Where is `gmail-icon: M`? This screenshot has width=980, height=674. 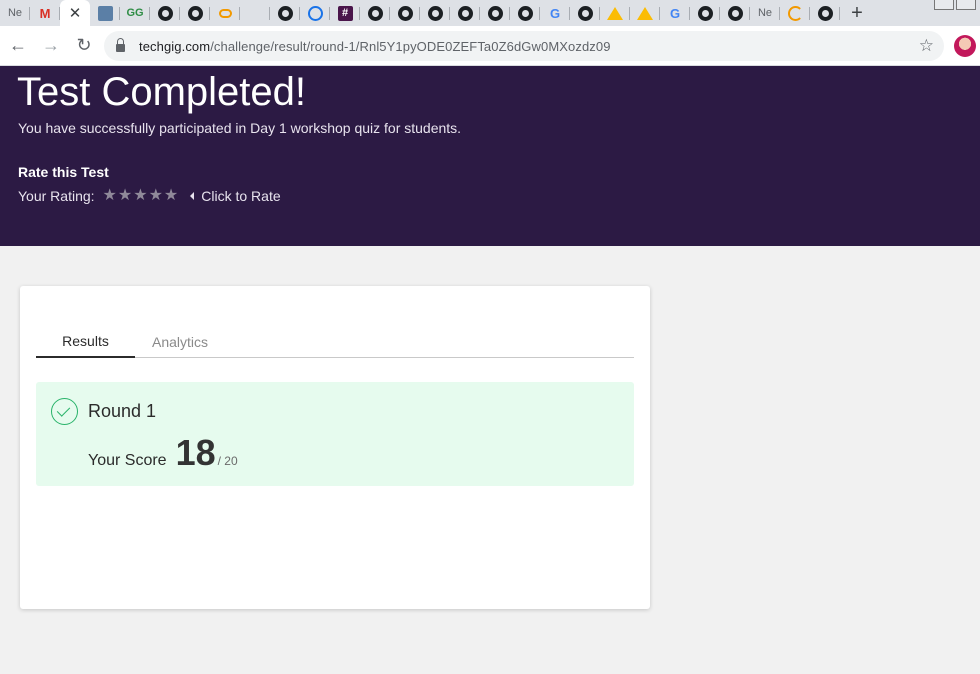
gmail-icon: M is located at coordinates (45, 13).